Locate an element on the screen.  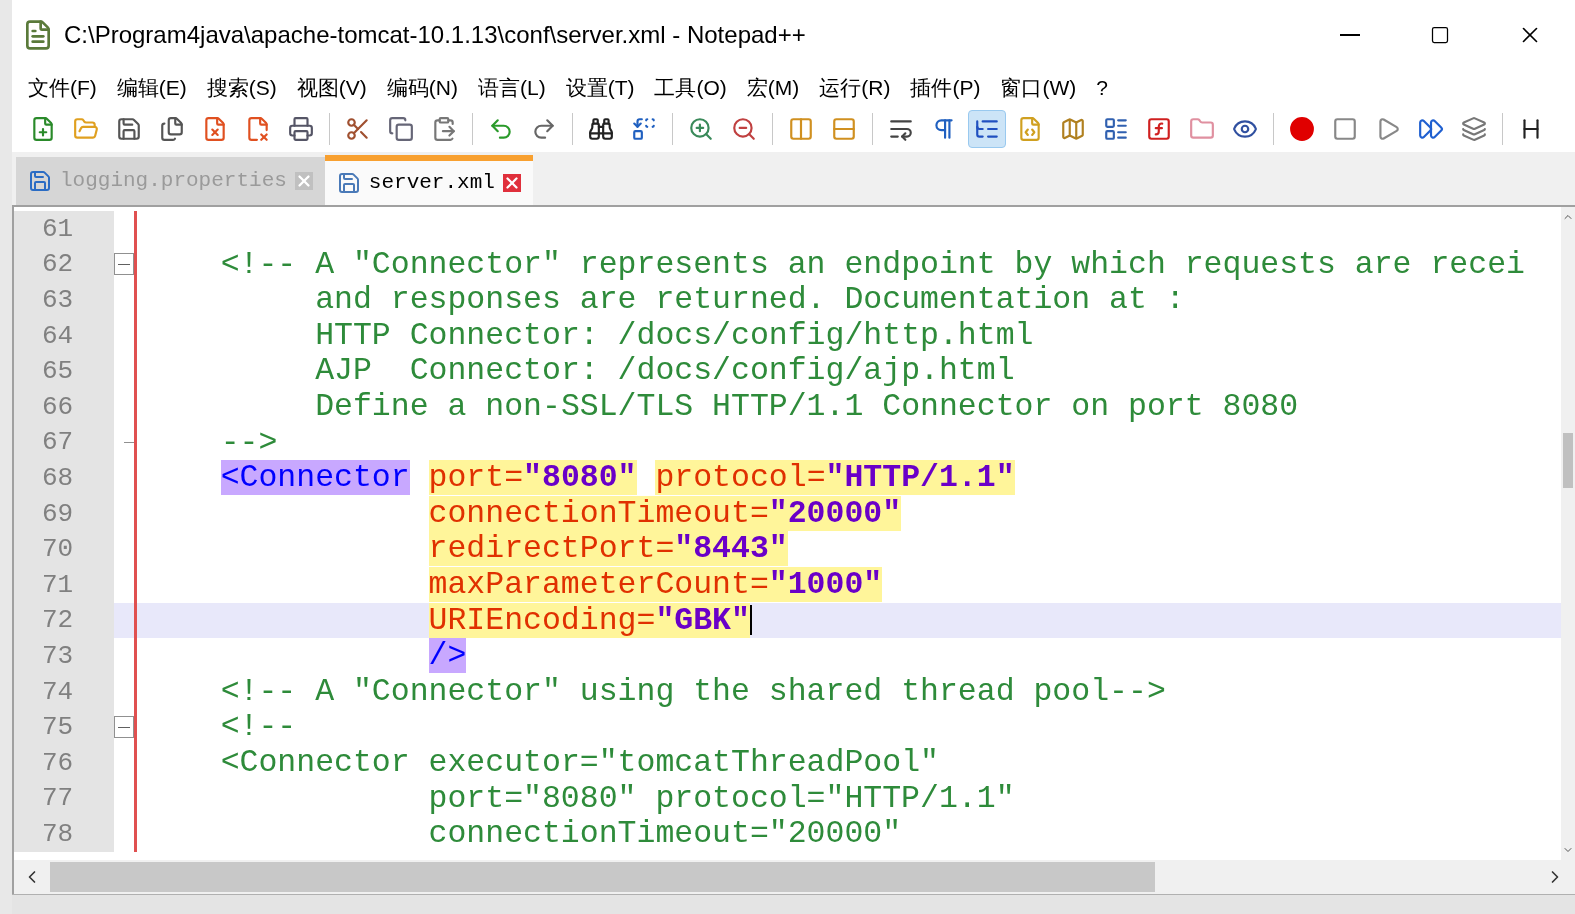
line-number: 65 is located at coordinates (58, 371).